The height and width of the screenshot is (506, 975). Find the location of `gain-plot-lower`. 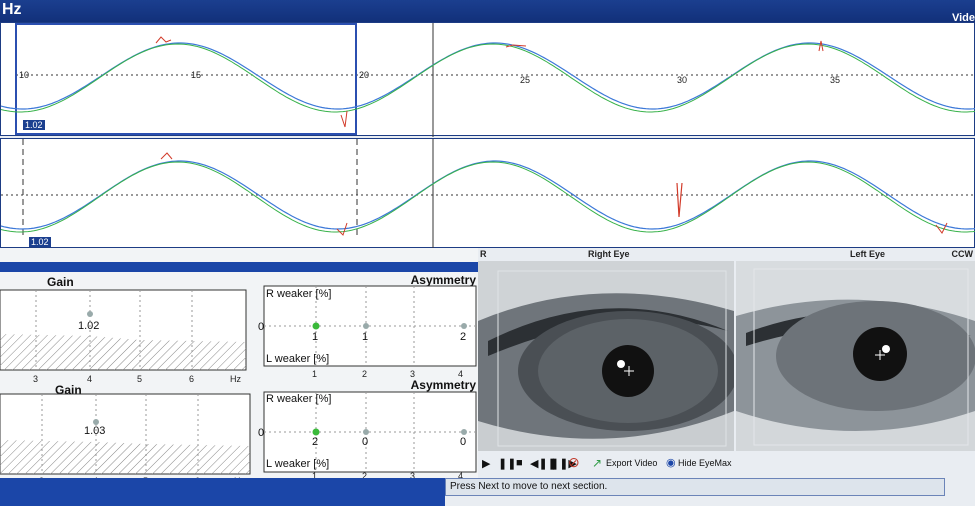

gain-plot-lower is located at coordinates (125, 434).